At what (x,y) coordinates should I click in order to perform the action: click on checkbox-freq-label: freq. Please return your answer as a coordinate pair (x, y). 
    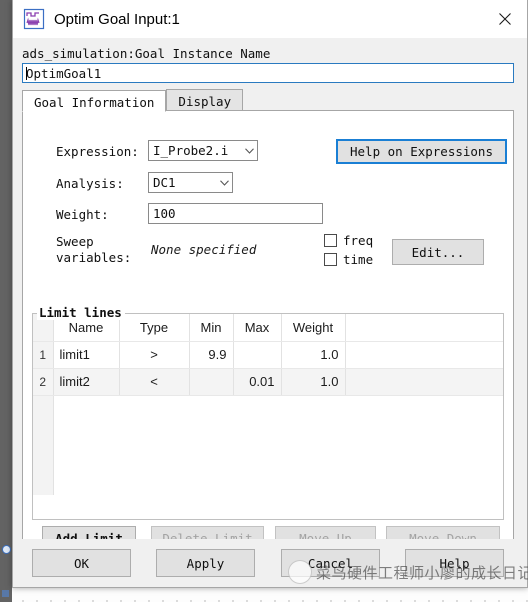
    Looking at the image, I should click on (358, 240).